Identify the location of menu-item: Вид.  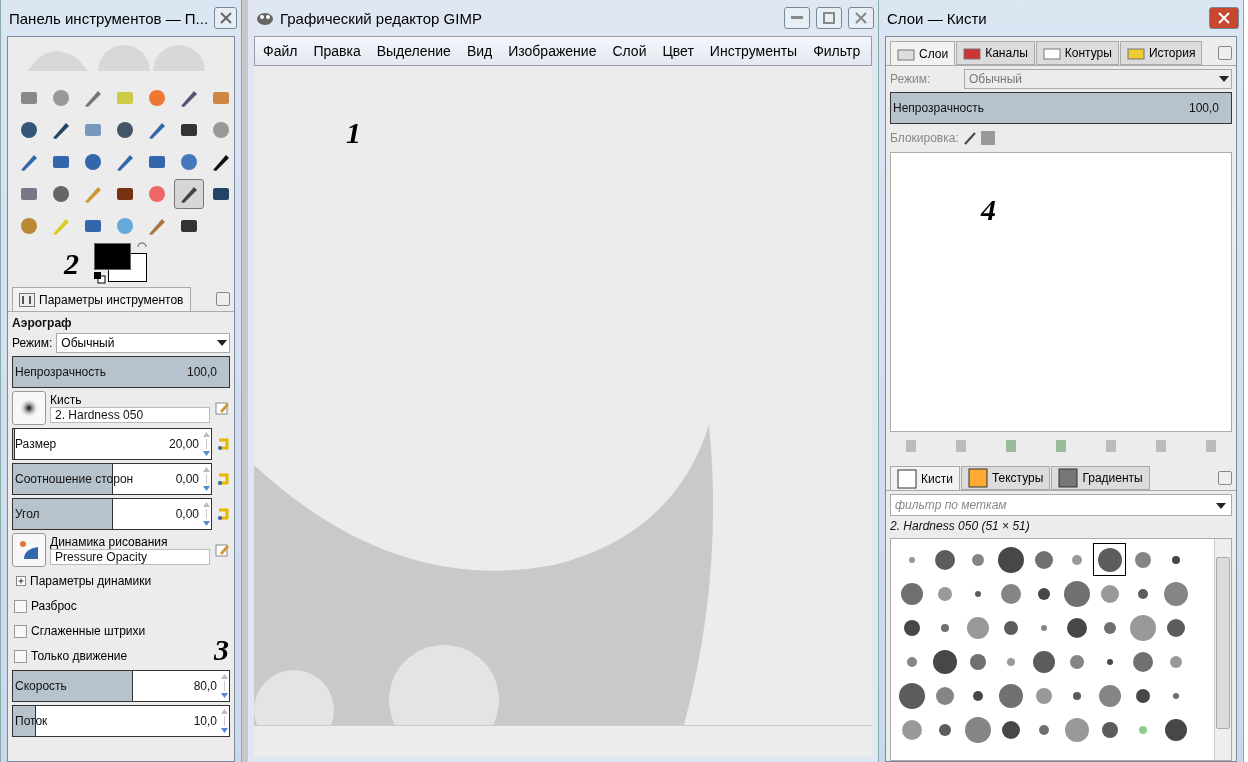
(479, 51).